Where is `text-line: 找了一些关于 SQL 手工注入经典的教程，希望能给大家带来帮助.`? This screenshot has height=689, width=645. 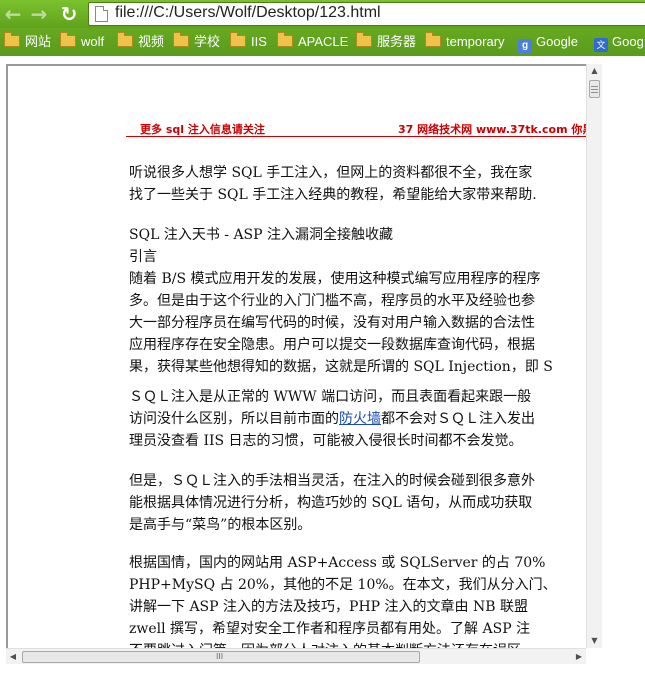
text-line: 找了一些关于 SQL 手工注入经典的教程，希望能给大家带来帮助. is located at coordinates (333, 195).